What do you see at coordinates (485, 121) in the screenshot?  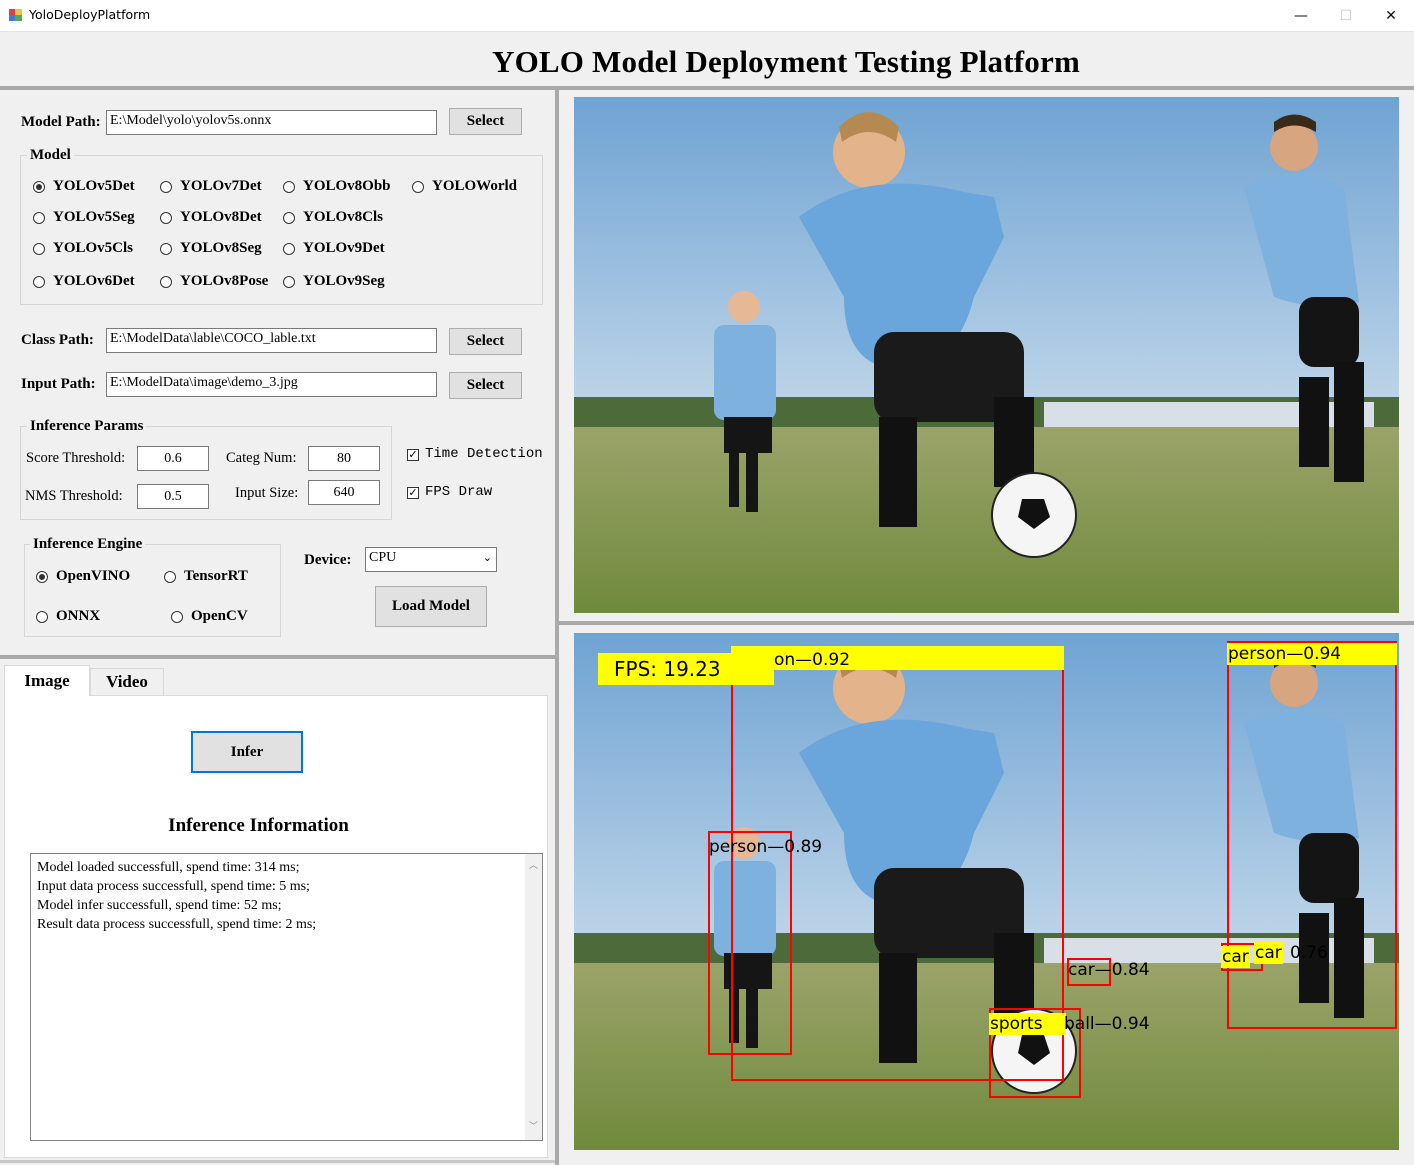 I see `model-path-select-button: Select` at bounding box center [485, 121].